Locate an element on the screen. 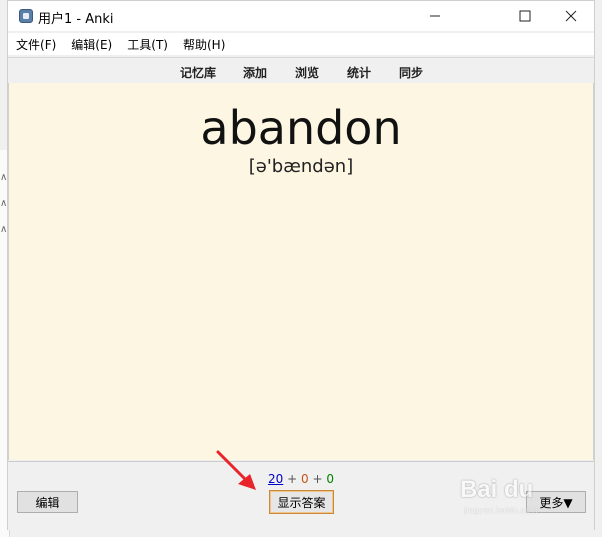 Image resolution: width=602 pixels, height=537 pixels. new-count: 20 is located at coordinates (275, 479).